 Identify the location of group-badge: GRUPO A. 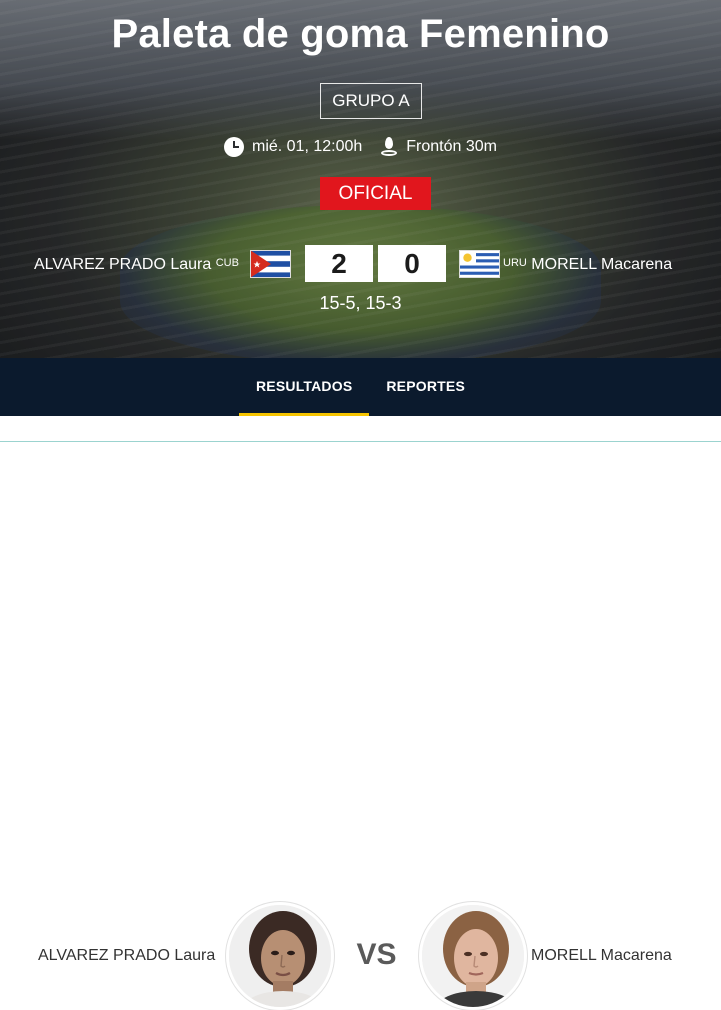
(371, 101).